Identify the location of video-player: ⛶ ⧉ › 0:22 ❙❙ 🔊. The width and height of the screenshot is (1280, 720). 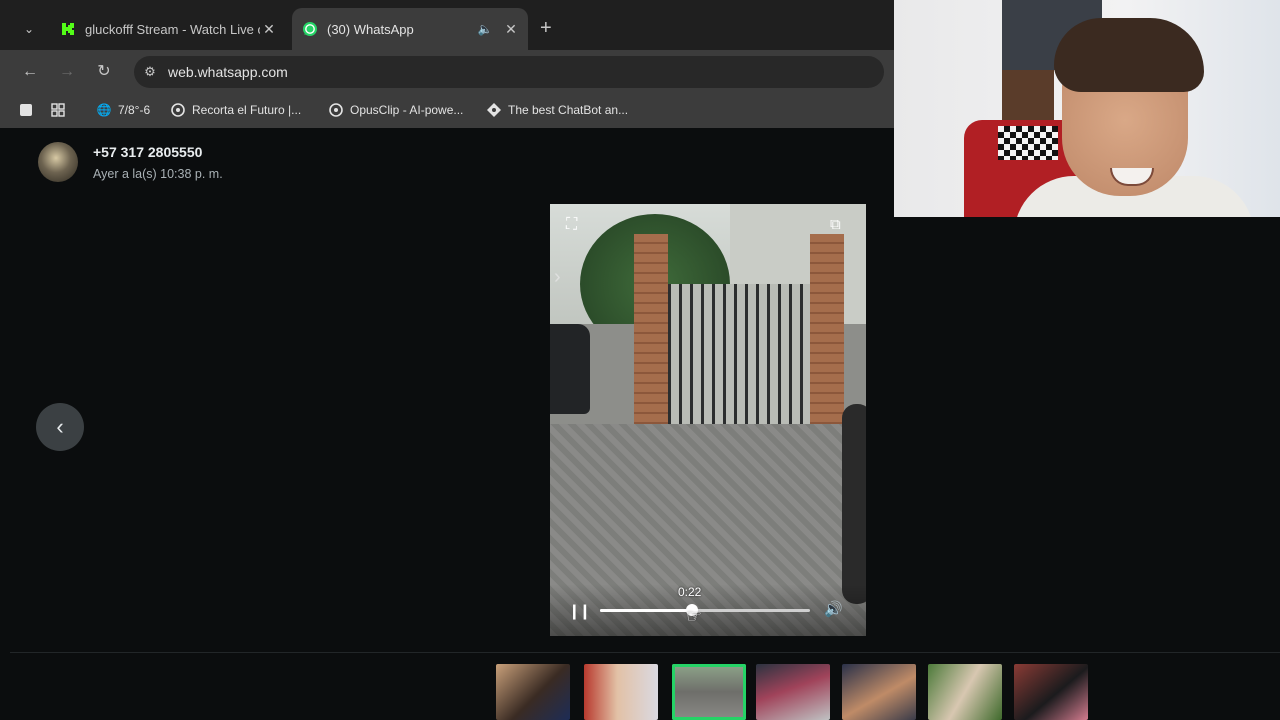
(708, 420).